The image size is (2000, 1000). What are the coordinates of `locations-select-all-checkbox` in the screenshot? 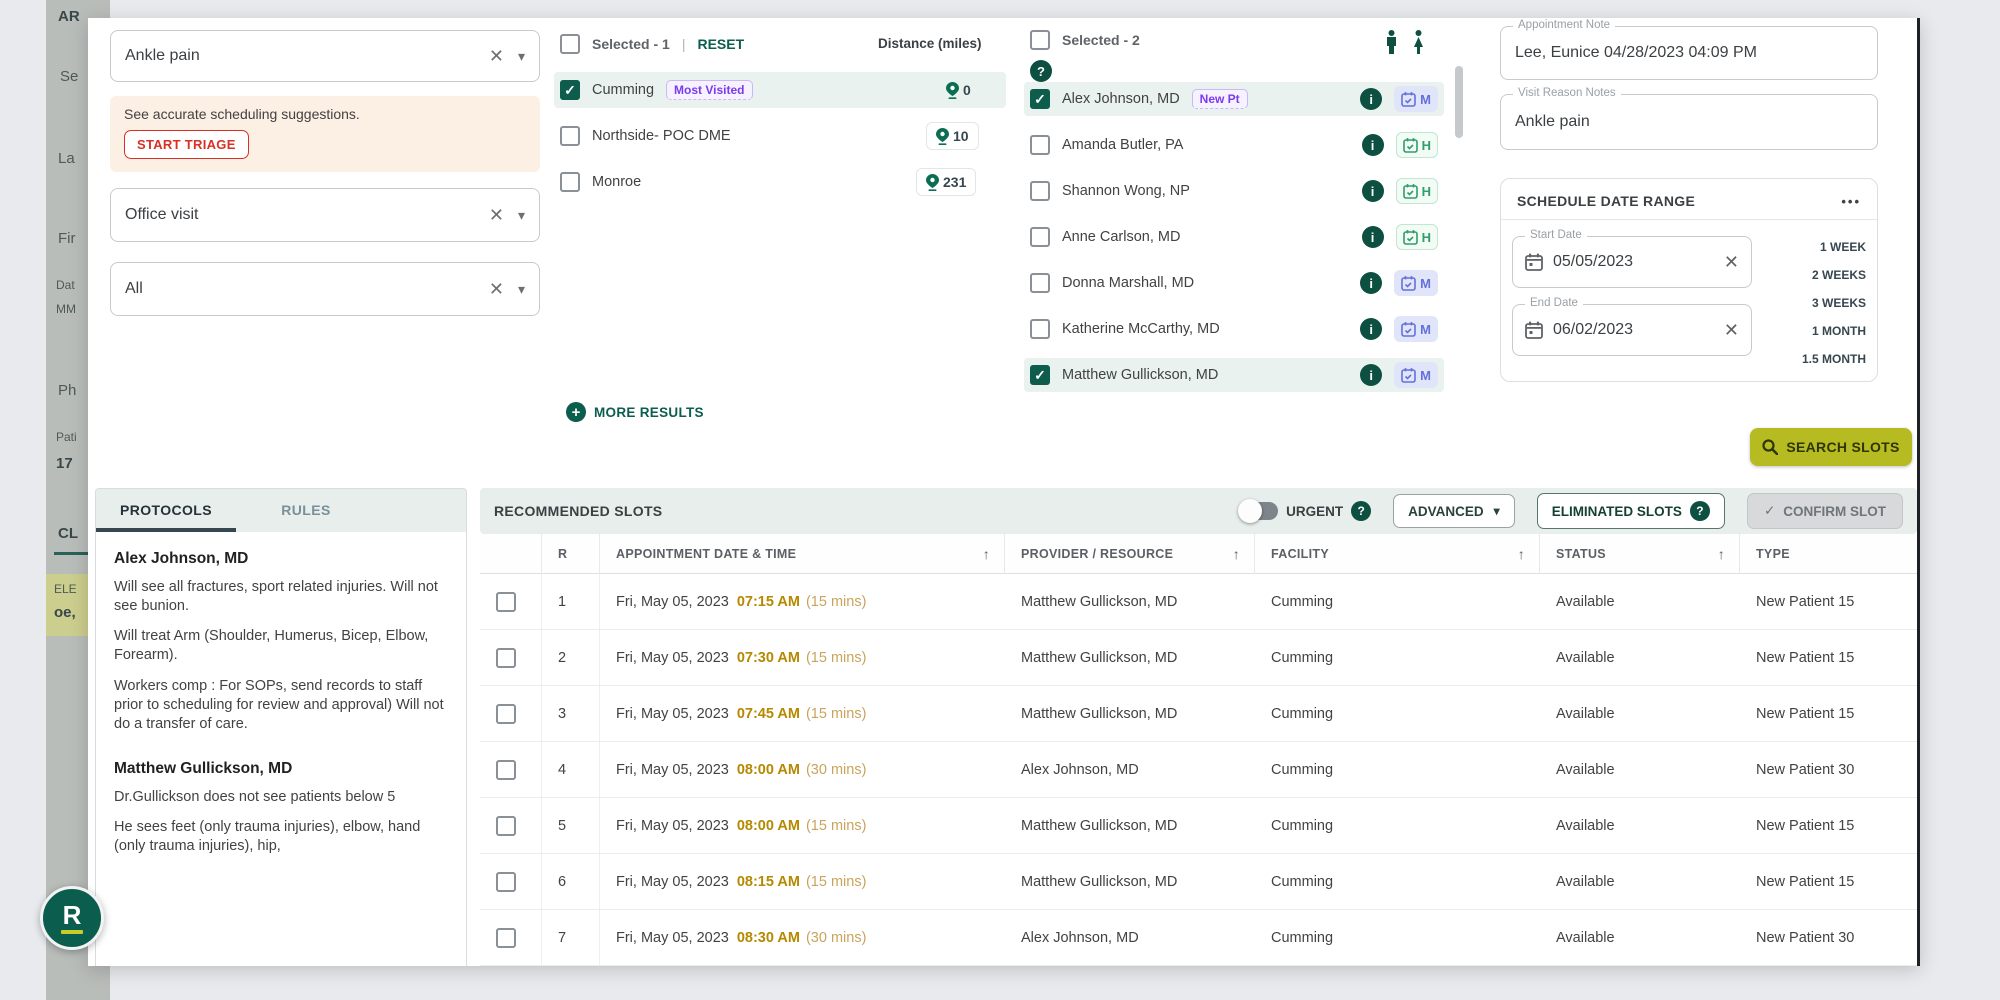 It's located at (570, 44).